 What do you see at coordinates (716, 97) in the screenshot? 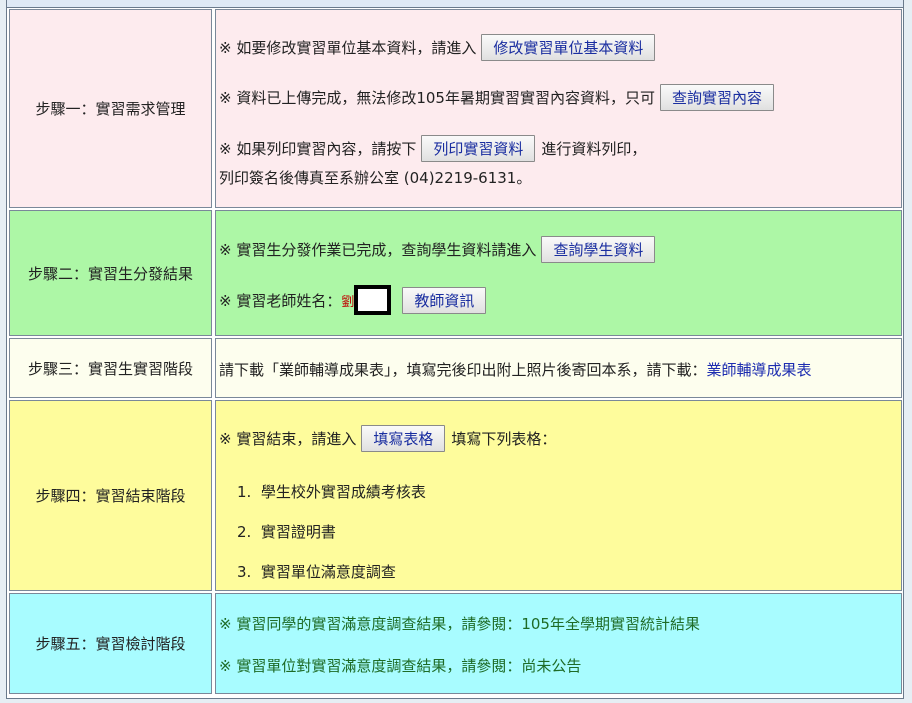
I see `query-internship-content-button: 查詢實習內容` at bounding box center [716, 97].